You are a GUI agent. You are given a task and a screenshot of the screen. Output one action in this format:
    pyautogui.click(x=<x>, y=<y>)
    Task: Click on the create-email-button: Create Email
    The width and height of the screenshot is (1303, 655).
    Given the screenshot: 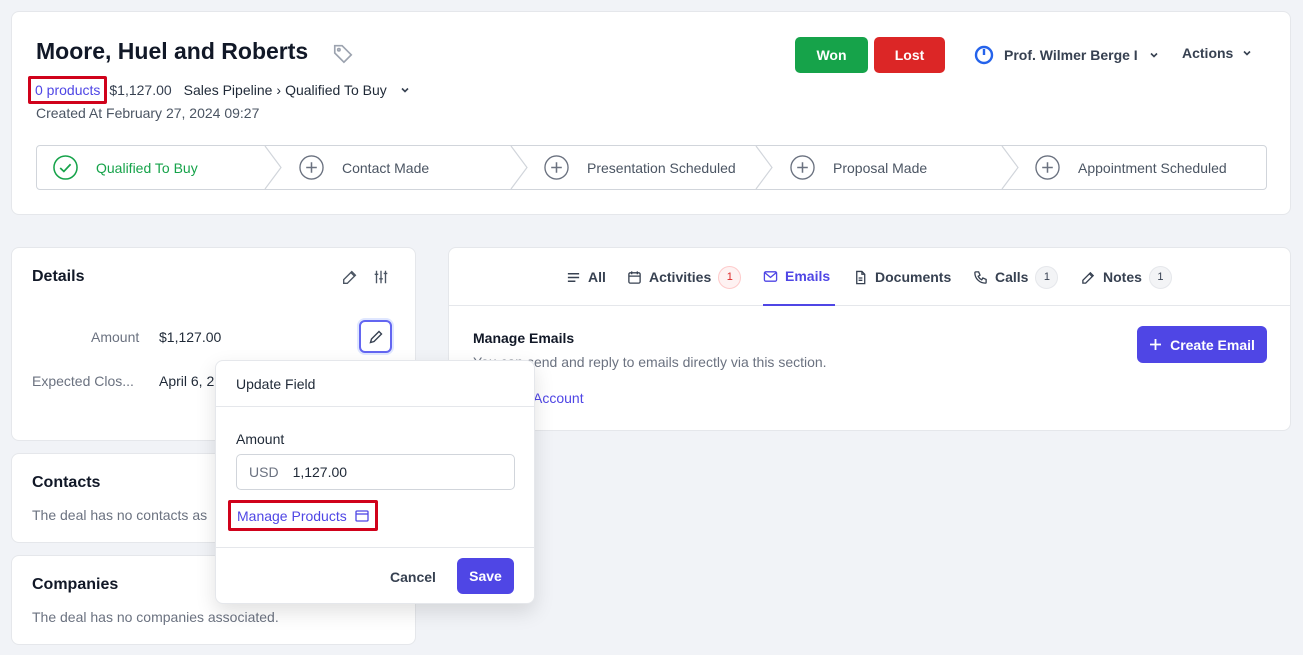 What is the action you would take?
    pyautogui.click(x=1202, y=344)
    